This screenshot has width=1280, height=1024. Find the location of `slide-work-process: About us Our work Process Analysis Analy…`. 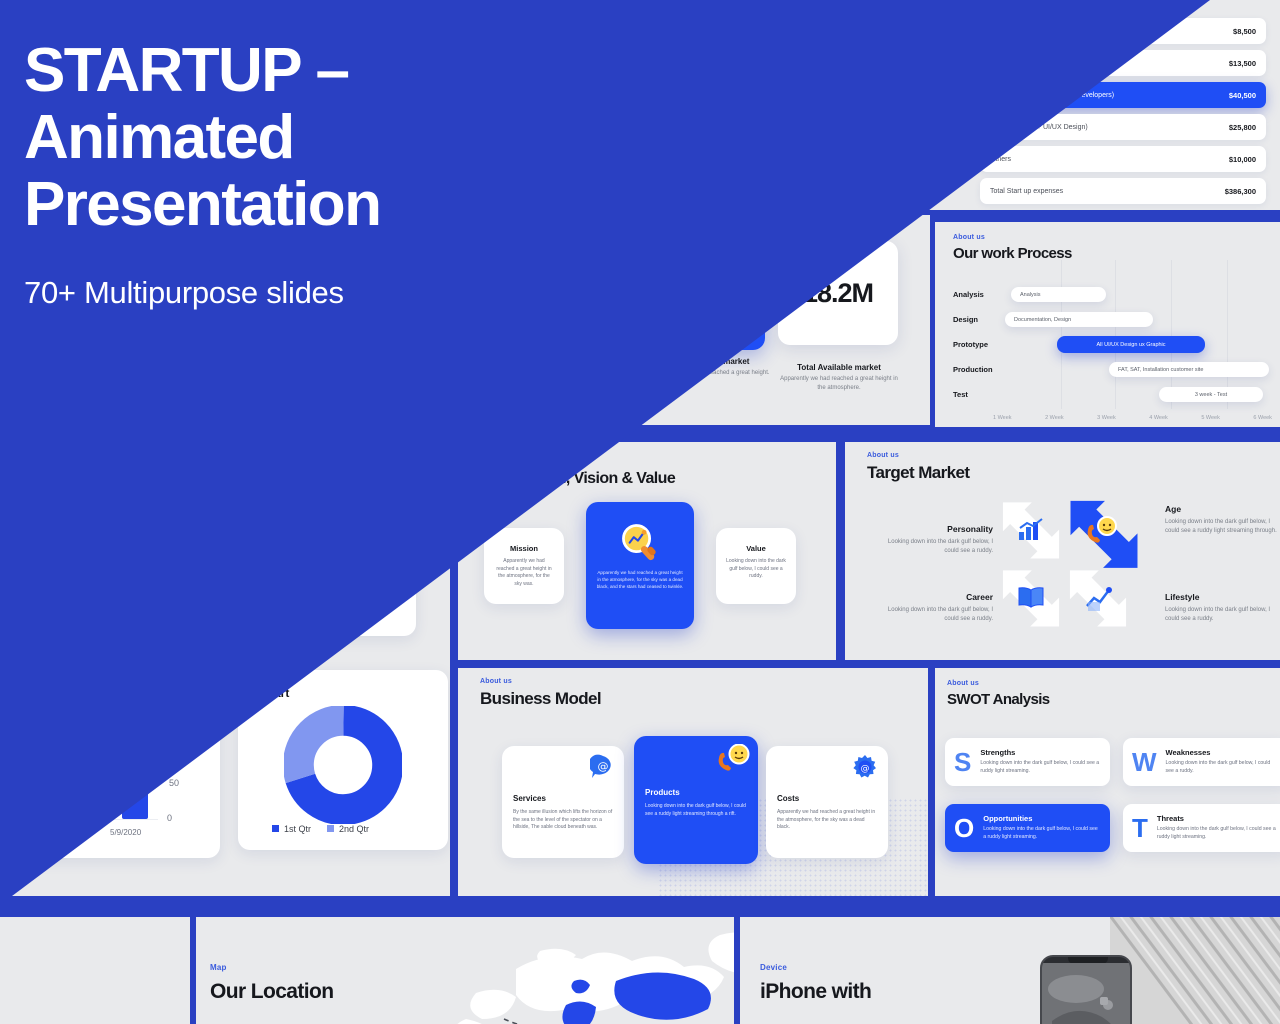

slide-work-process: About us Our work Process Analysis Analy… is located at coordinates (1107, 324).